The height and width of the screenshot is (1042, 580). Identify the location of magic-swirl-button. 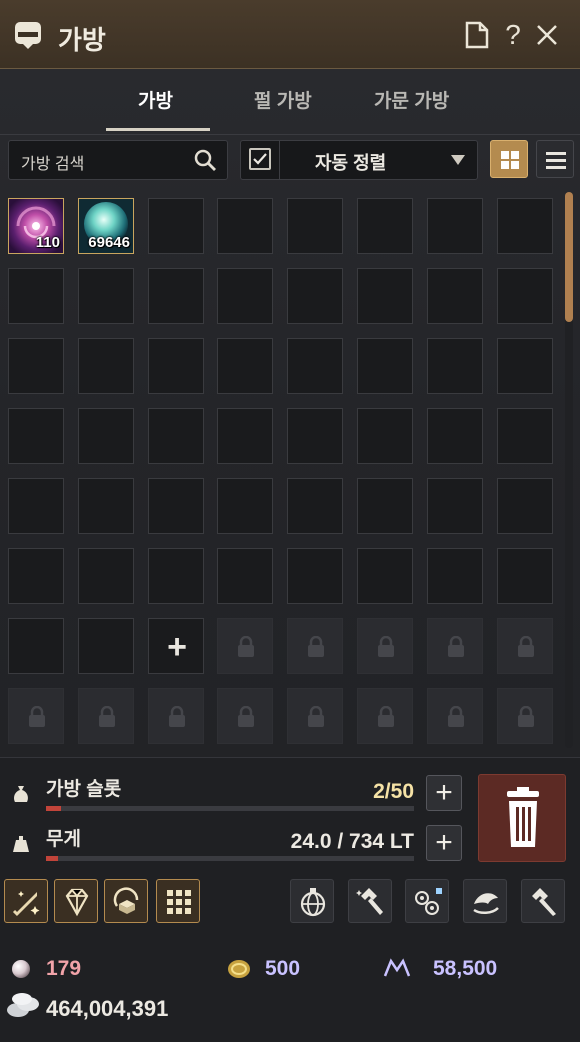
(427, 901).